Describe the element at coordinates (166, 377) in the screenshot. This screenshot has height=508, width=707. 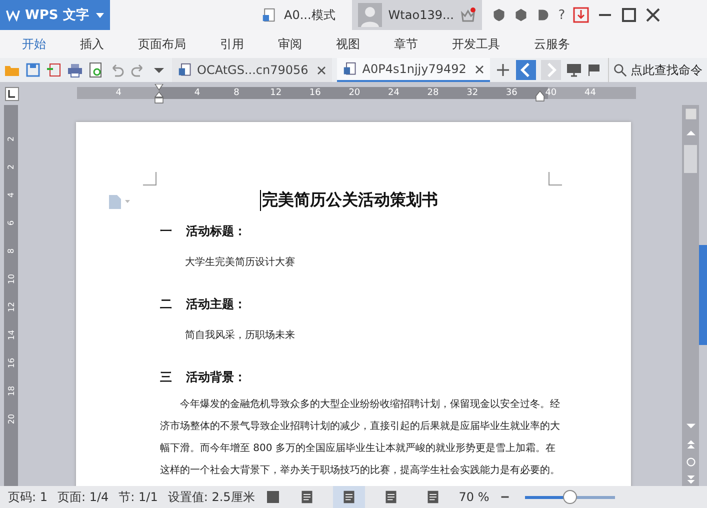
I see `section-number: 三` at that location.